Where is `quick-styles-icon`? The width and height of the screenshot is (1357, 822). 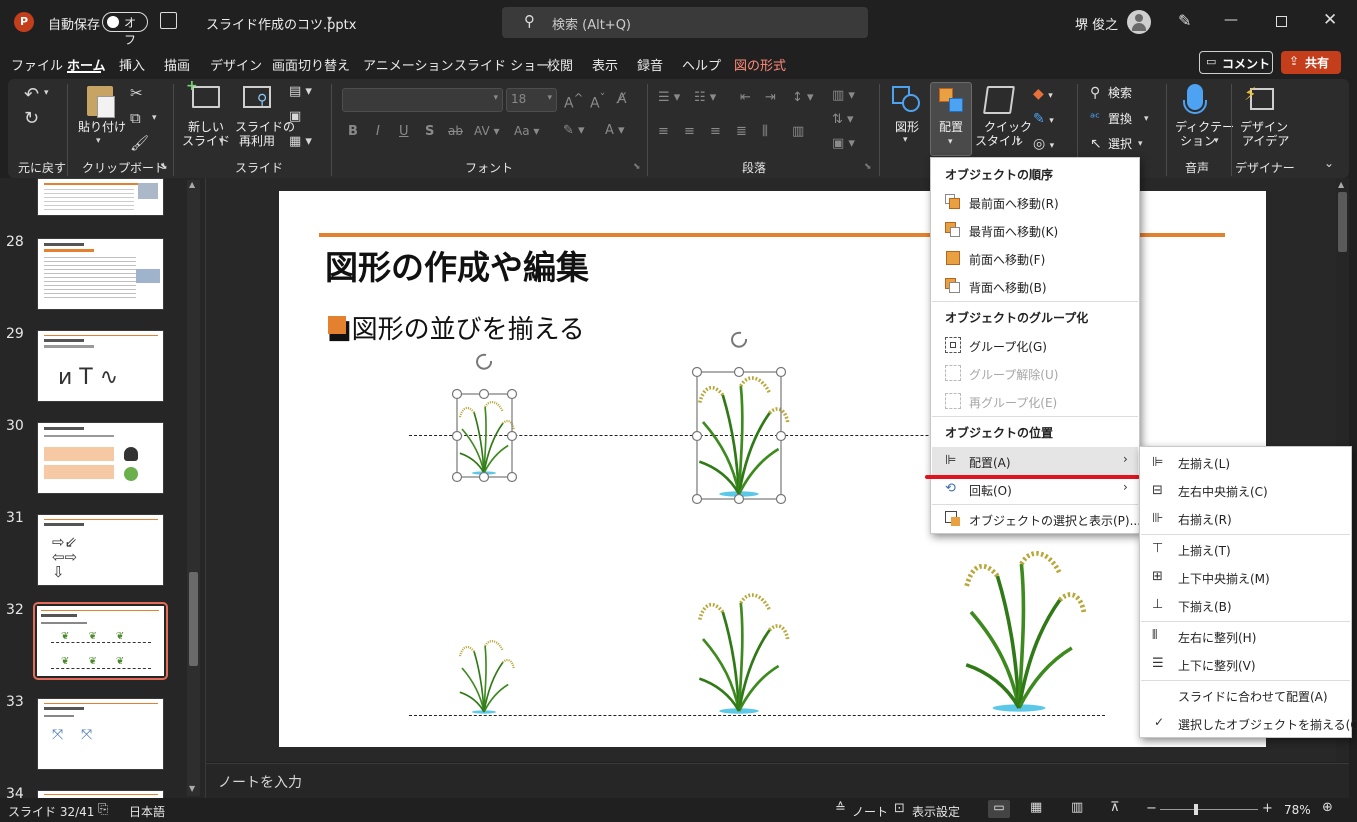 quick-styles-icon is located at coordinates (999, 100).